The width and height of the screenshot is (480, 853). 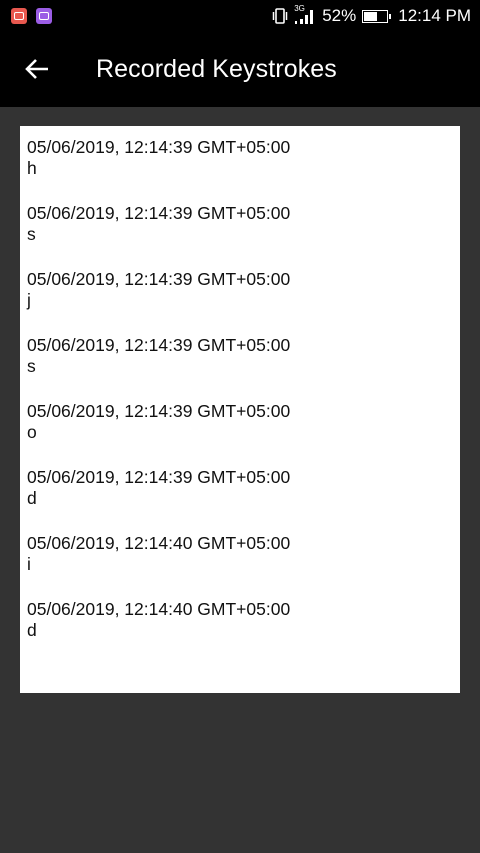 What do you see at coordinates (216, 69) in the screenshot?
I see `page-title: Recorded Keystrokes` at bounding box center [216, 69].